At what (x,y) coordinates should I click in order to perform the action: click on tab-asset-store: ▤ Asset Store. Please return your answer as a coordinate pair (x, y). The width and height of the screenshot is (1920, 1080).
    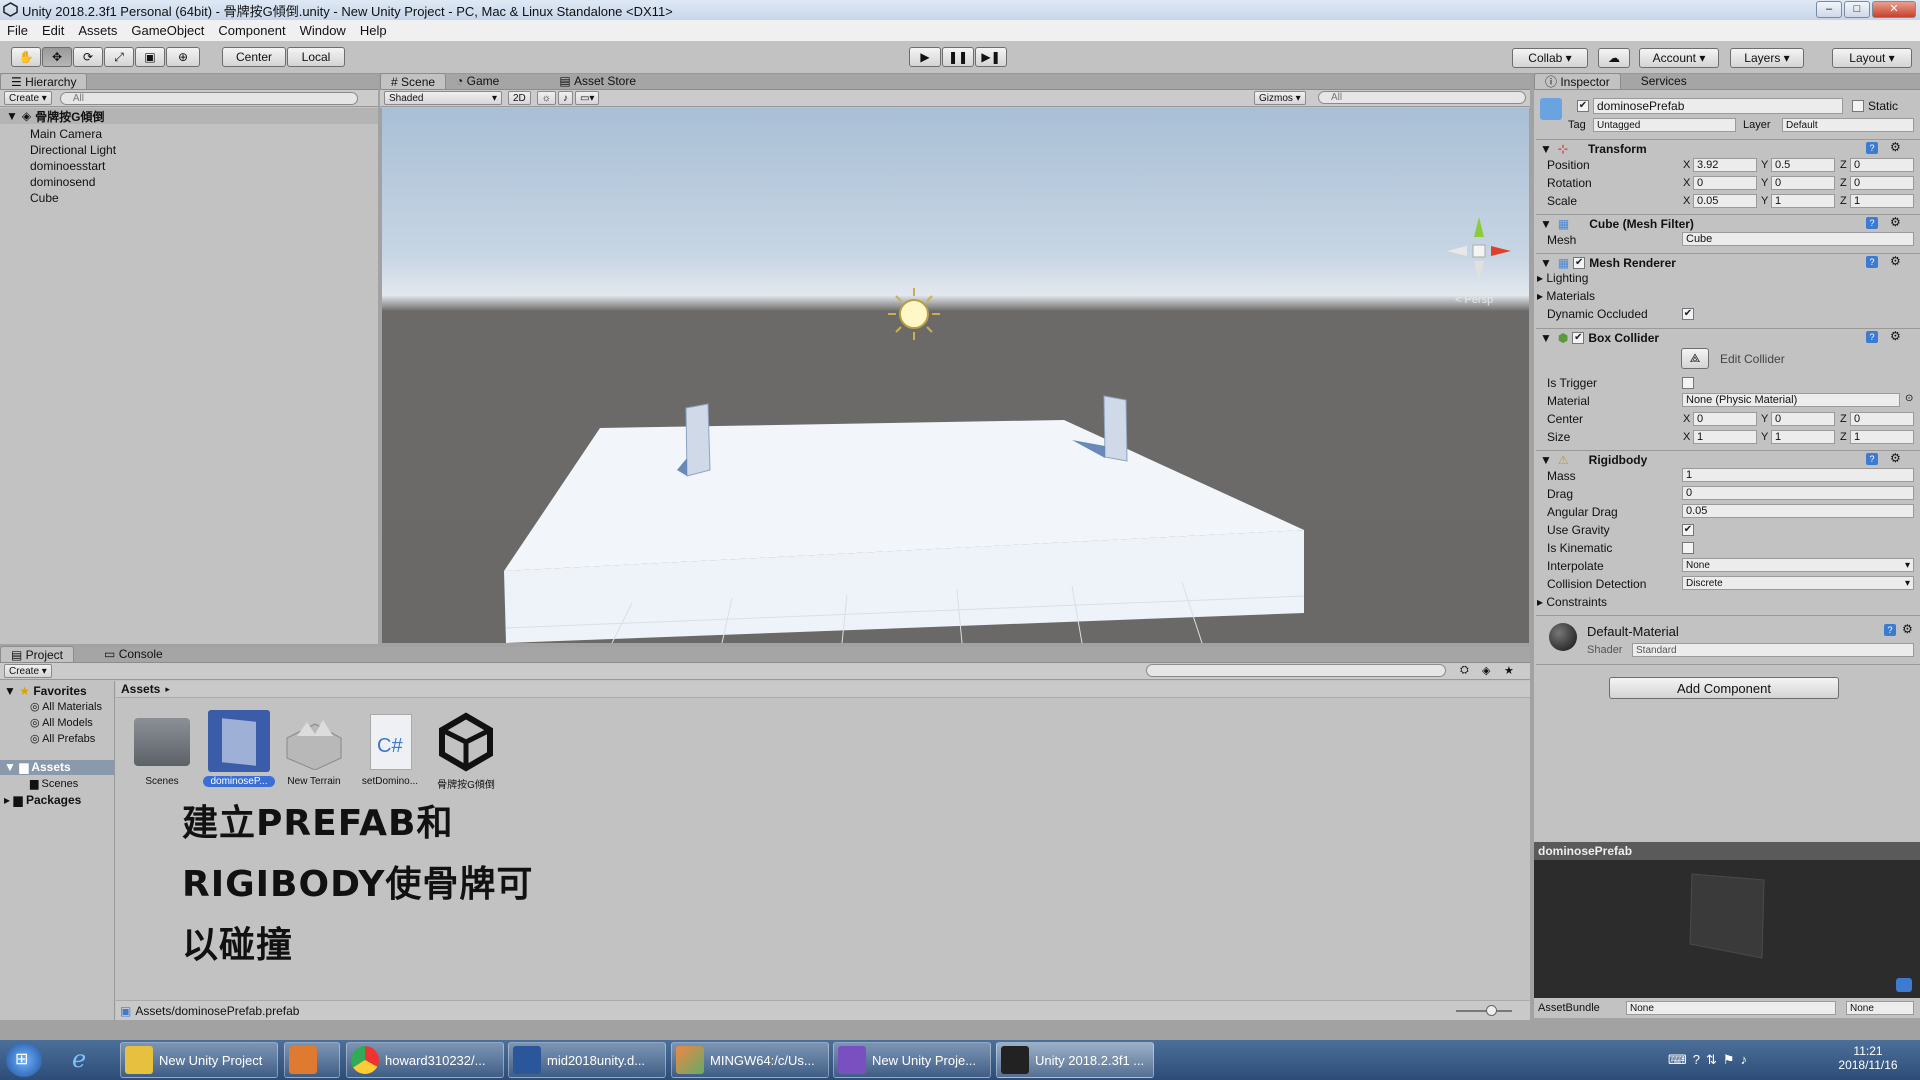
    Looking at the image, I should click on (597, 81).